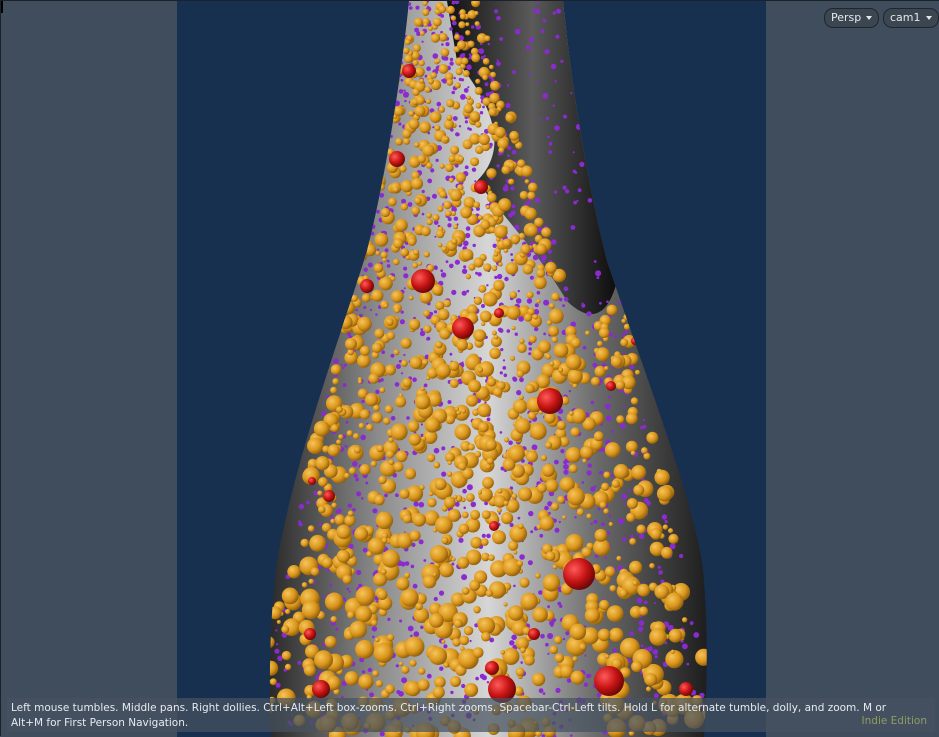 This screenshot has height=737, width=939. I want to click on projection-menu-button: Persp, so click(852, 18).